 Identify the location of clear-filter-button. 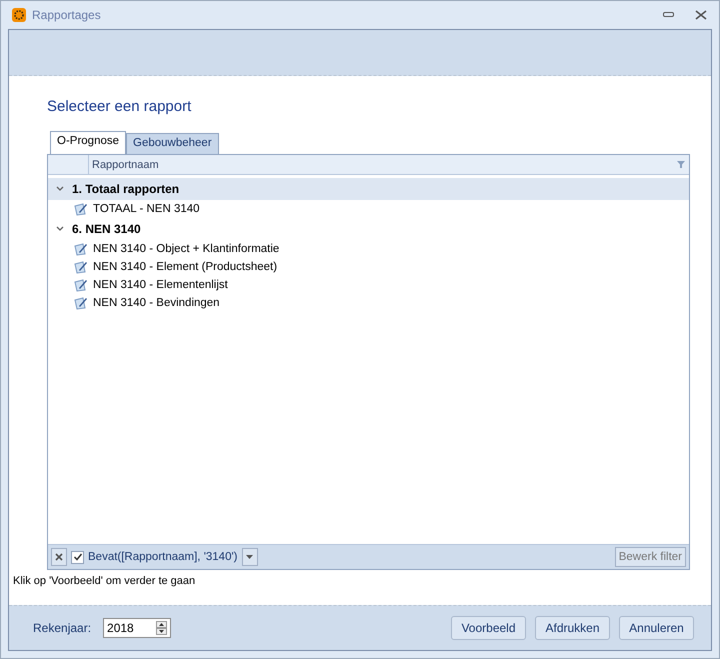
(59, 557).